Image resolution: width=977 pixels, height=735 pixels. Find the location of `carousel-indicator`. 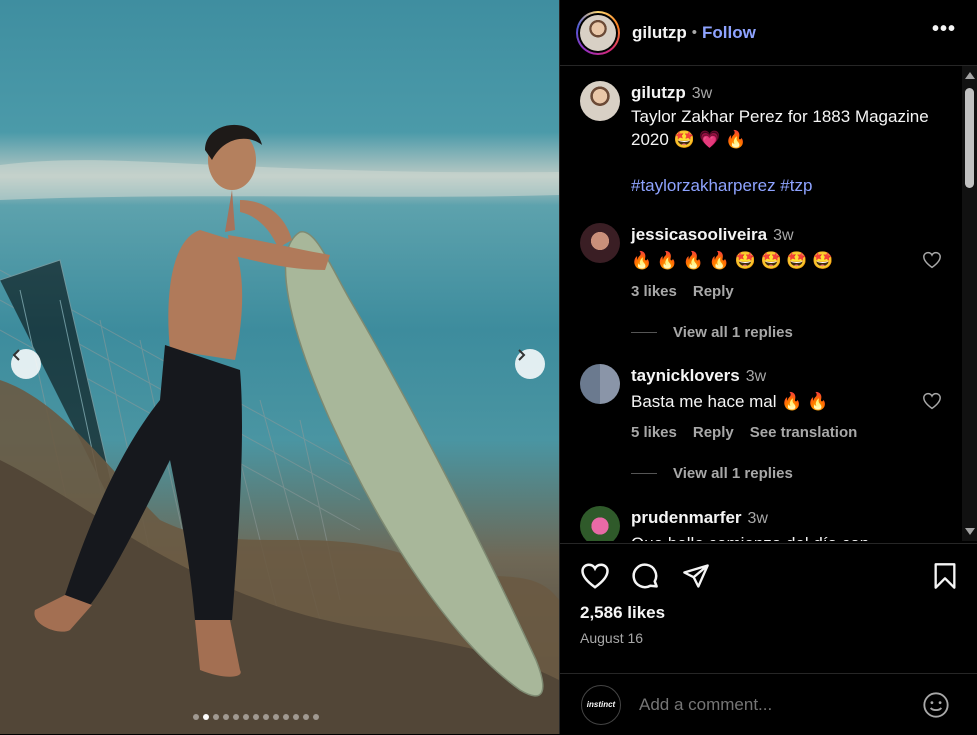

carousel-indicator is located at coordinates (256, 717).